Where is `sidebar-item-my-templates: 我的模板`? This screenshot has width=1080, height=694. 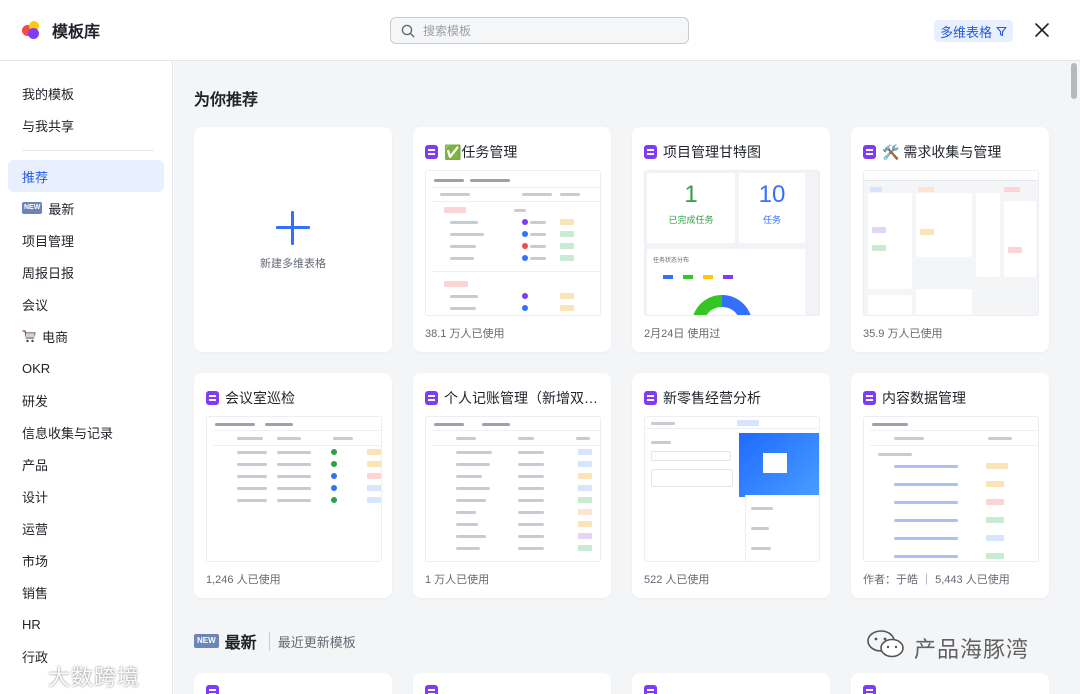 sidebar-item-my-templates: 我的模板 is located at coordinates (86, 93).